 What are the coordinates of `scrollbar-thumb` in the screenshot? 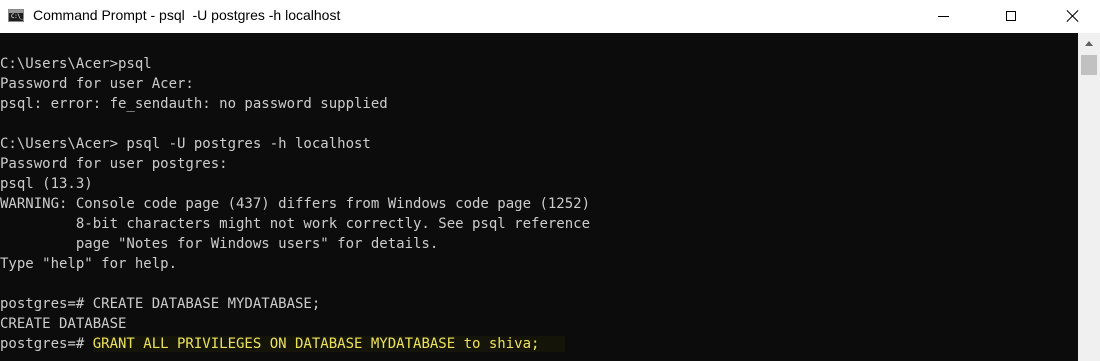 It's located at (1089, 65).